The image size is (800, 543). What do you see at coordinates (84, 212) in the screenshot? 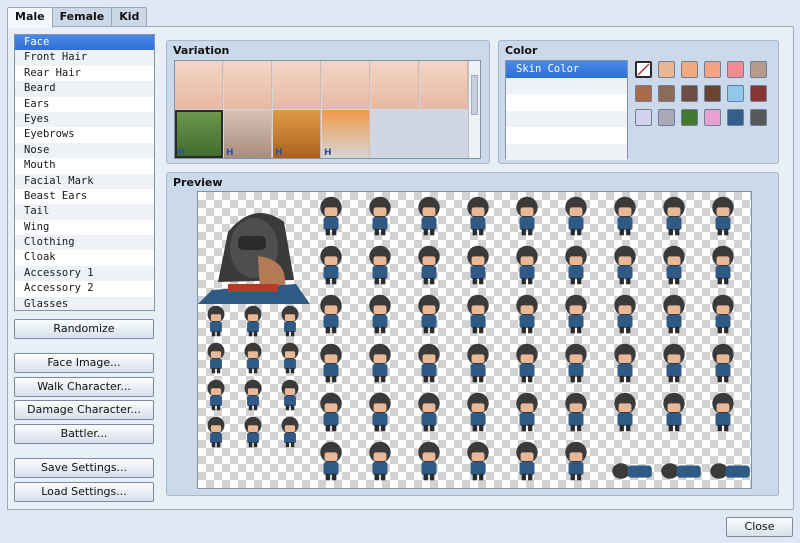
I see `parts-list-item: Tail` at bounding box center [84, 212].